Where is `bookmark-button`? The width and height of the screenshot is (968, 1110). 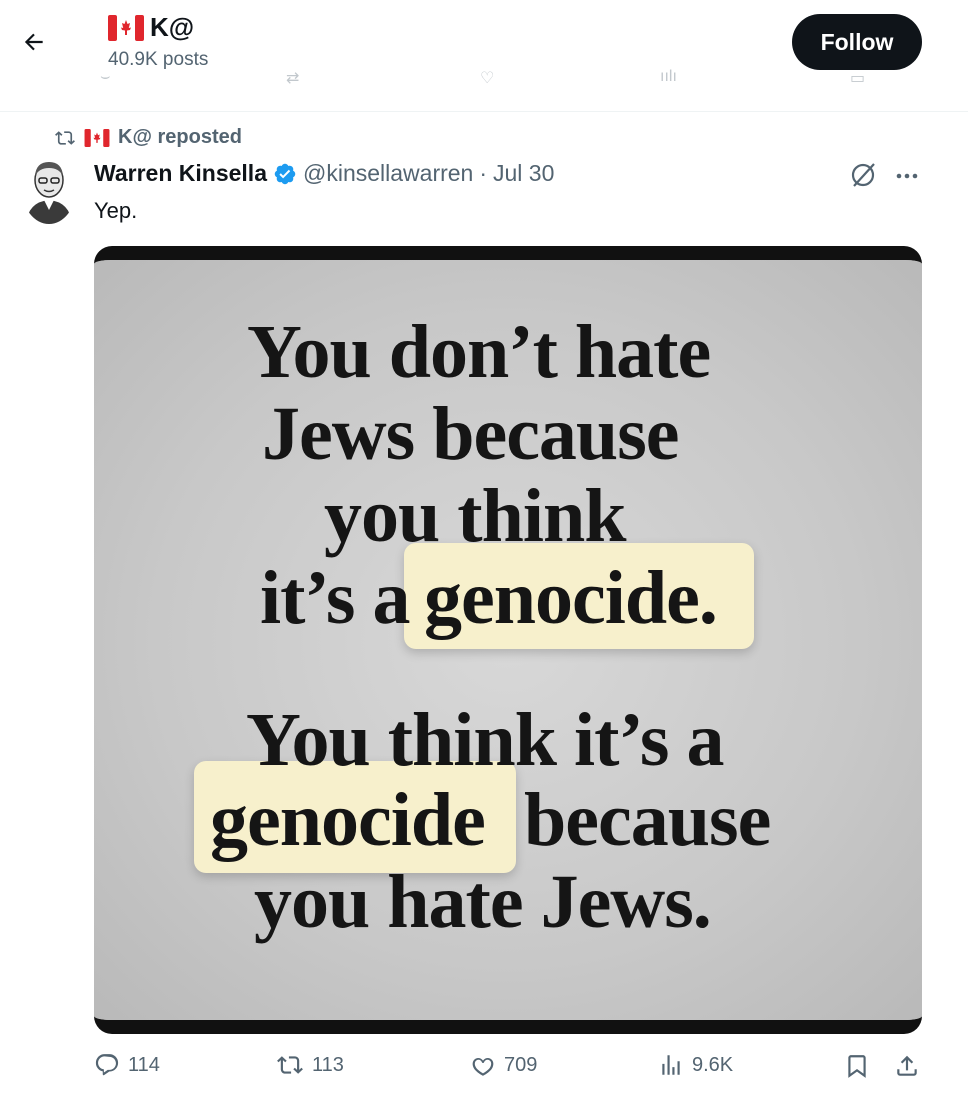
bookmark-button is located at coordinates (857, 1066).